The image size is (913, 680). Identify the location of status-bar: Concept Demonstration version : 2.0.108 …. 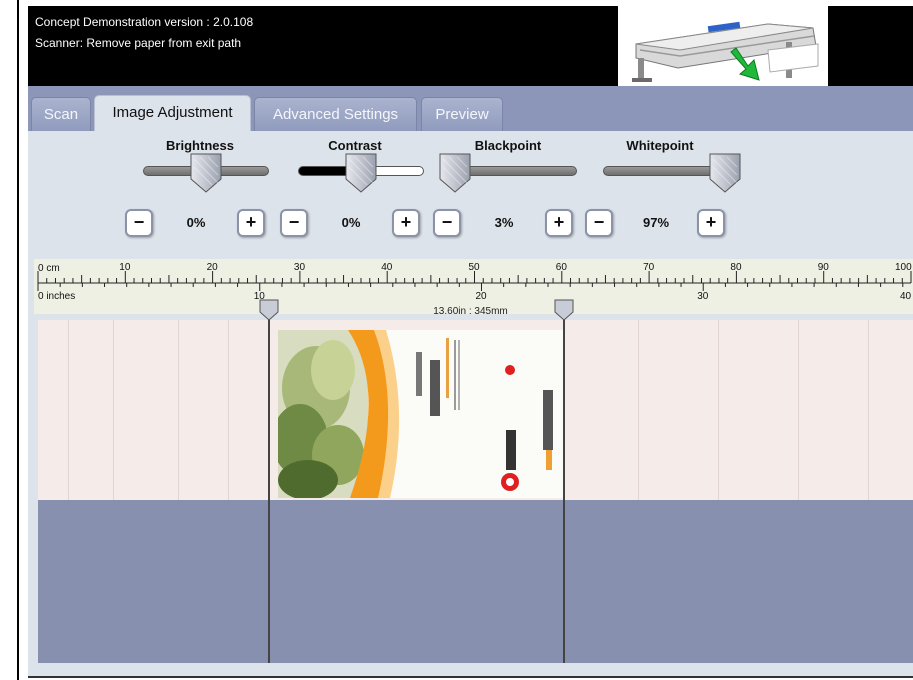
(470, 46).